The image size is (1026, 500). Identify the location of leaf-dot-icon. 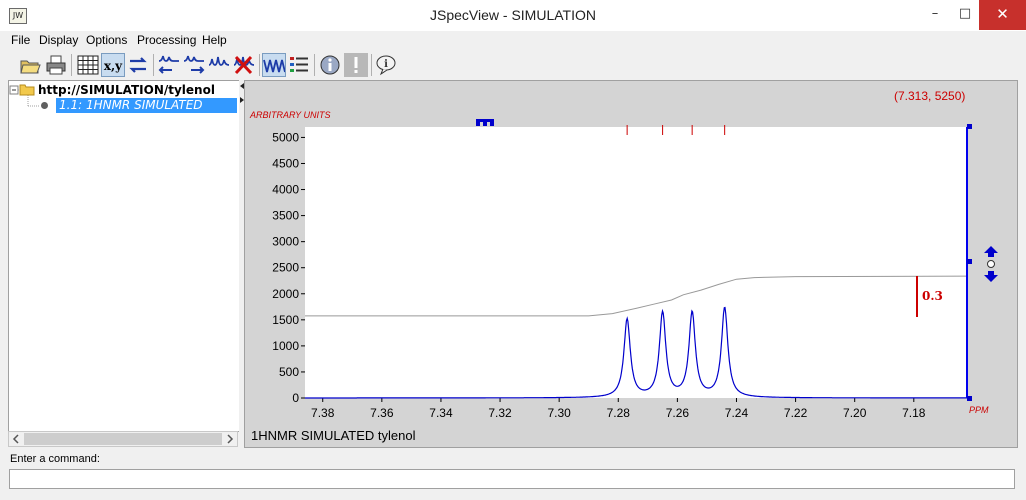
(44, 105).